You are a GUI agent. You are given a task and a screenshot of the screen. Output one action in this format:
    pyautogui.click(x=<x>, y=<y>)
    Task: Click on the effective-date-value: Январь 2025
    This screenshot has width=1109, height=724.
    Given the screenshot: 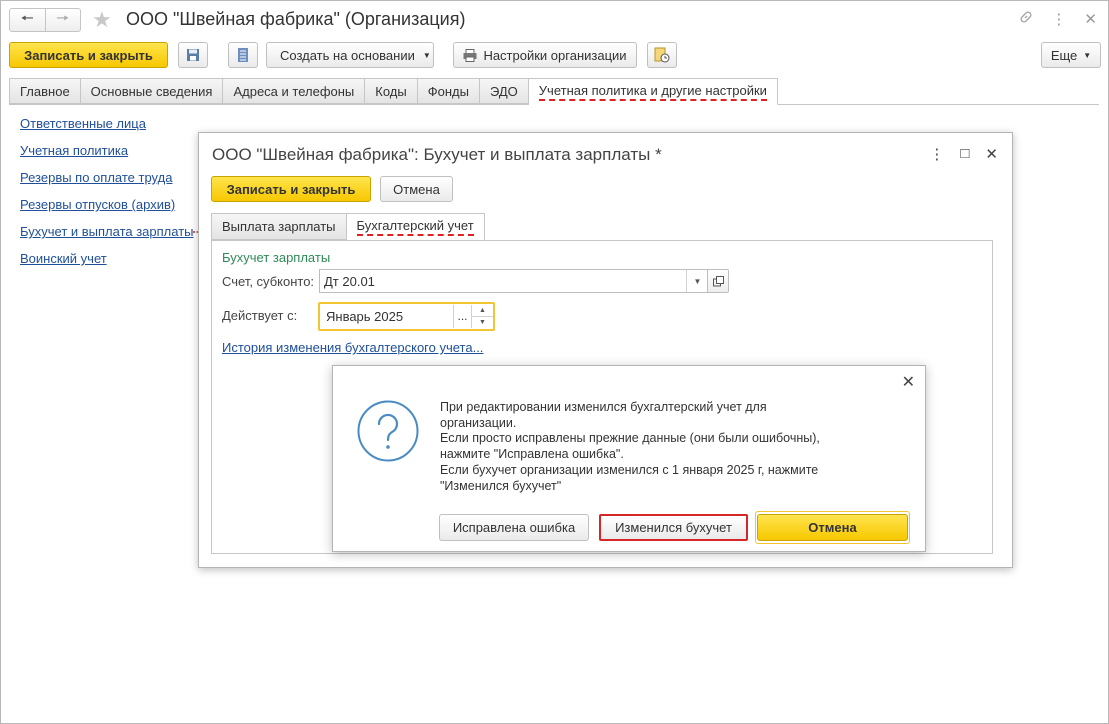 What is the action you would take?
    pyautogui.click(x=365, y=316)
    